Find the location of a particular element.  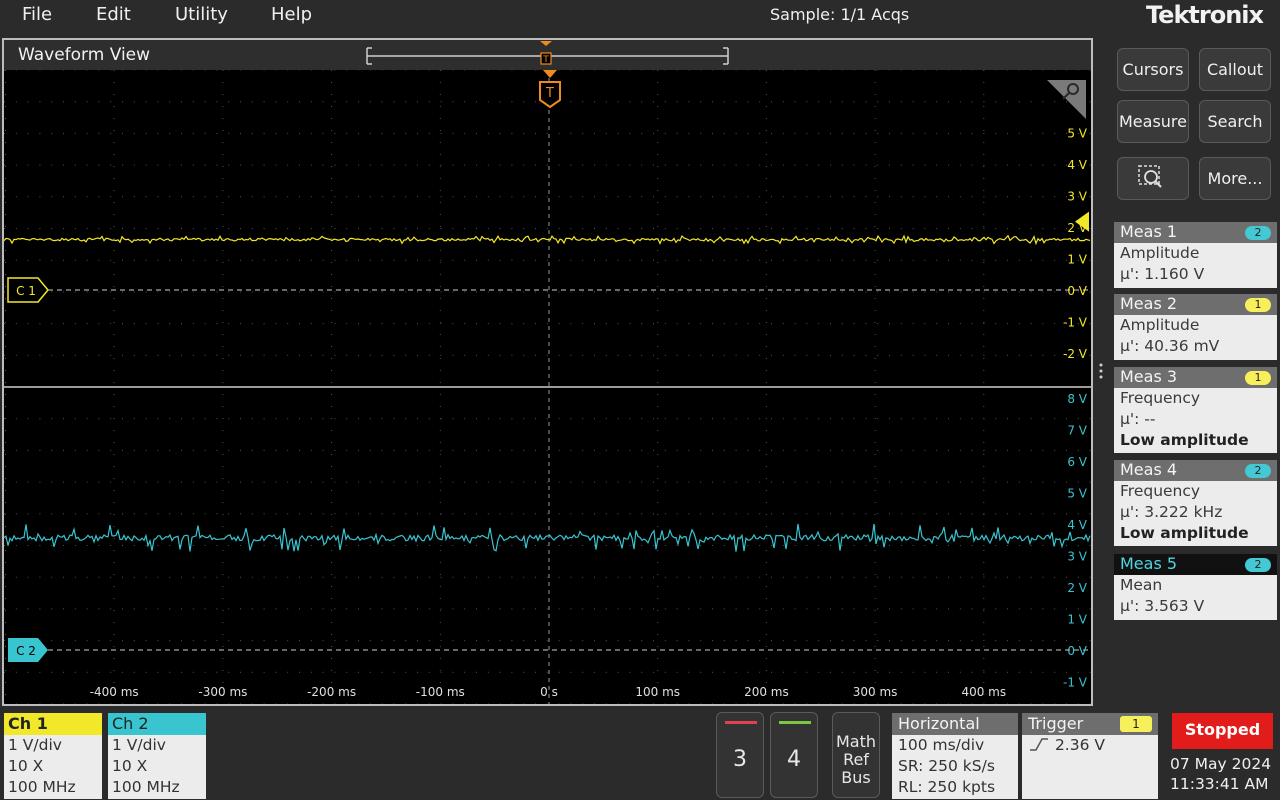

ch2-scale-label: 3 V is located at coordinates (1077, 557).